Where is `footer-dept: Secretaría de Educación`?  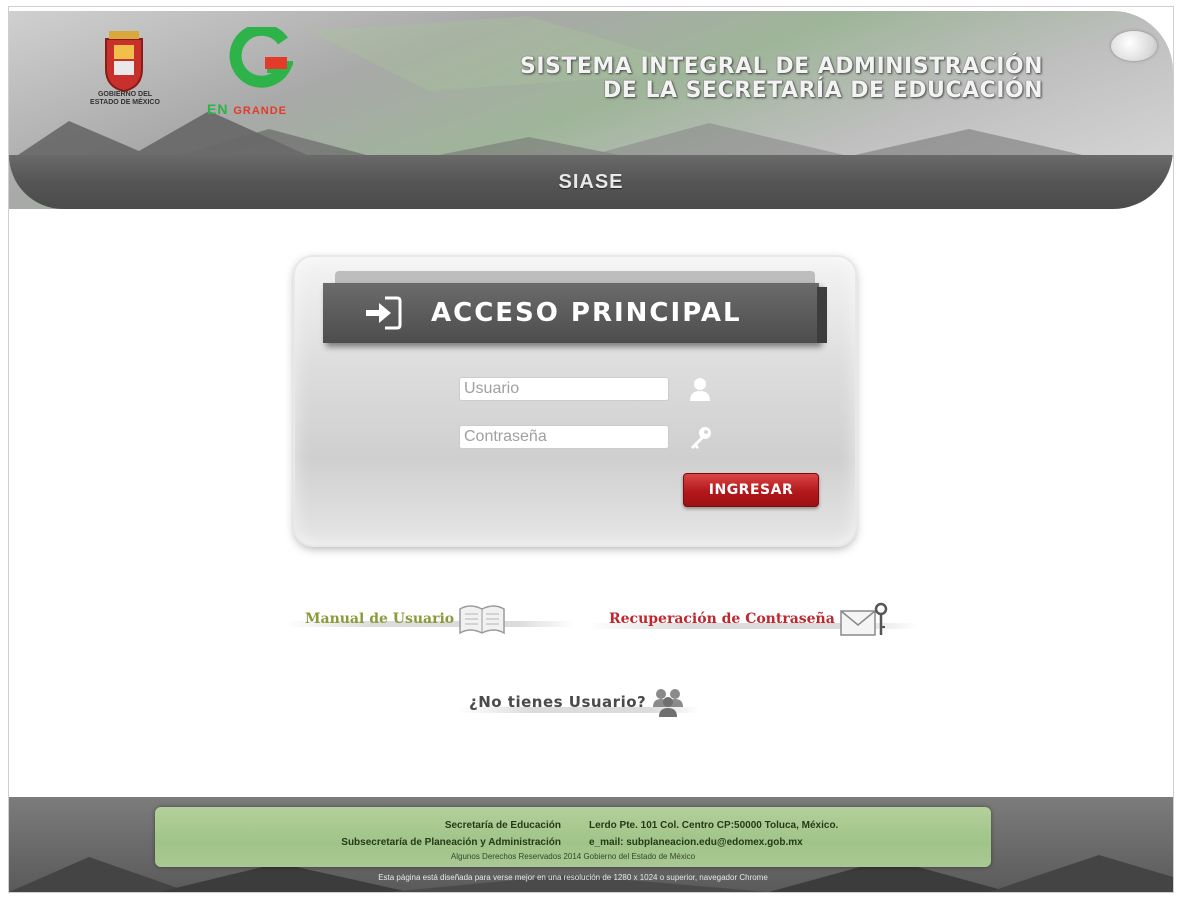
footer-dept: Secretaría de Educación is located at coordinates (502, 825).